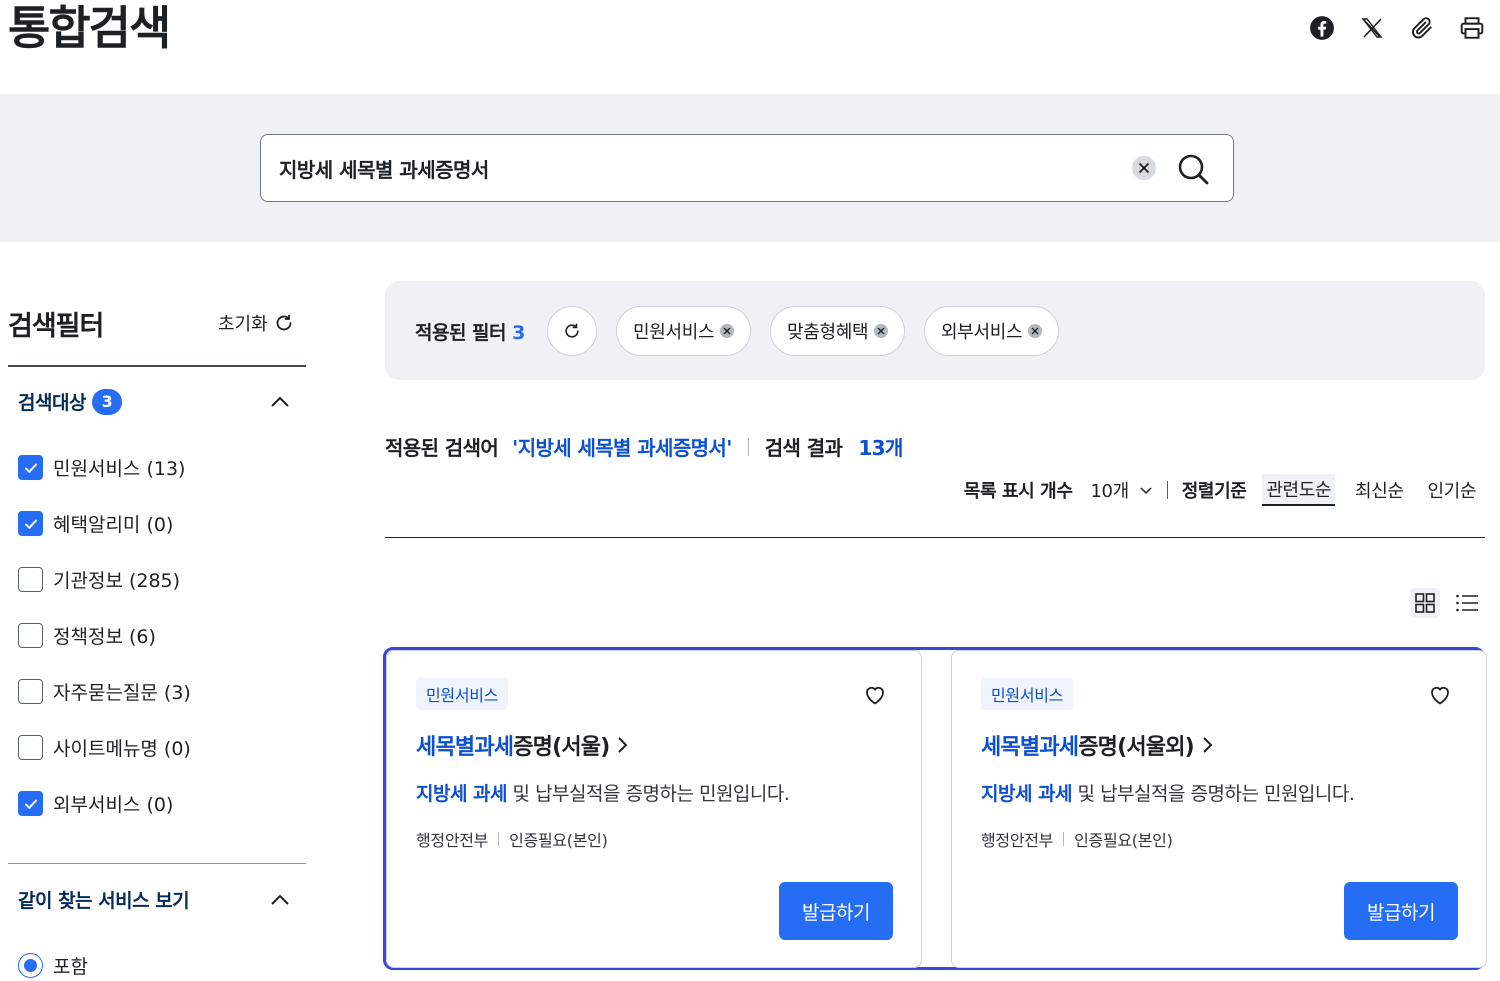  Describe the element at coordinates (622, 448) in the screenshot. I see `applied-keyword: '지방세 세목별 과세증명서'` at that location.